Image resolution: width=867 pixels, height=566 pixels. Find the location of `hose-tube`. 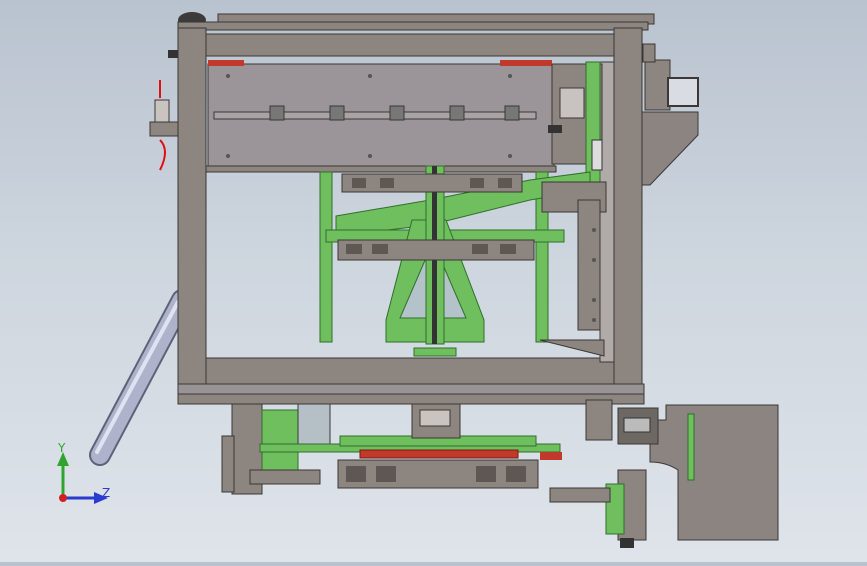

hose-tube is located at coordinates (141, 377).